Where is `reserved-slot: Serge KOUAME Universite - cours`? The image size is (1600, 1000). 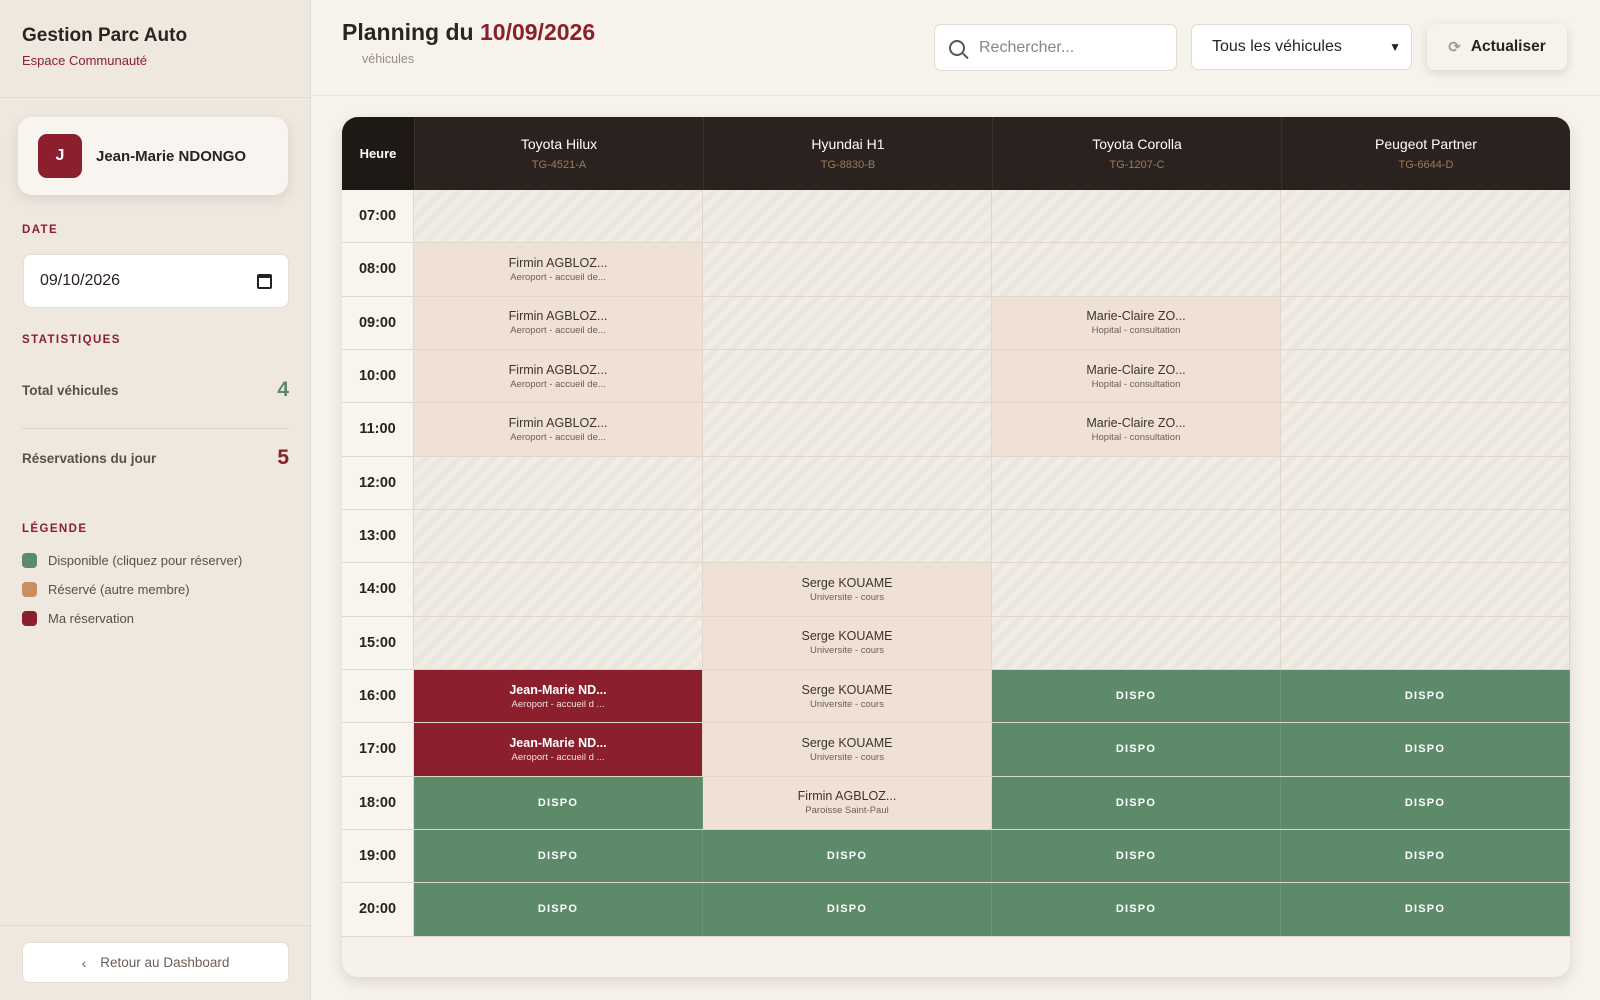
reserved-slot: Serge KOUAME Universite - cours is located at coordinates (847, 642).